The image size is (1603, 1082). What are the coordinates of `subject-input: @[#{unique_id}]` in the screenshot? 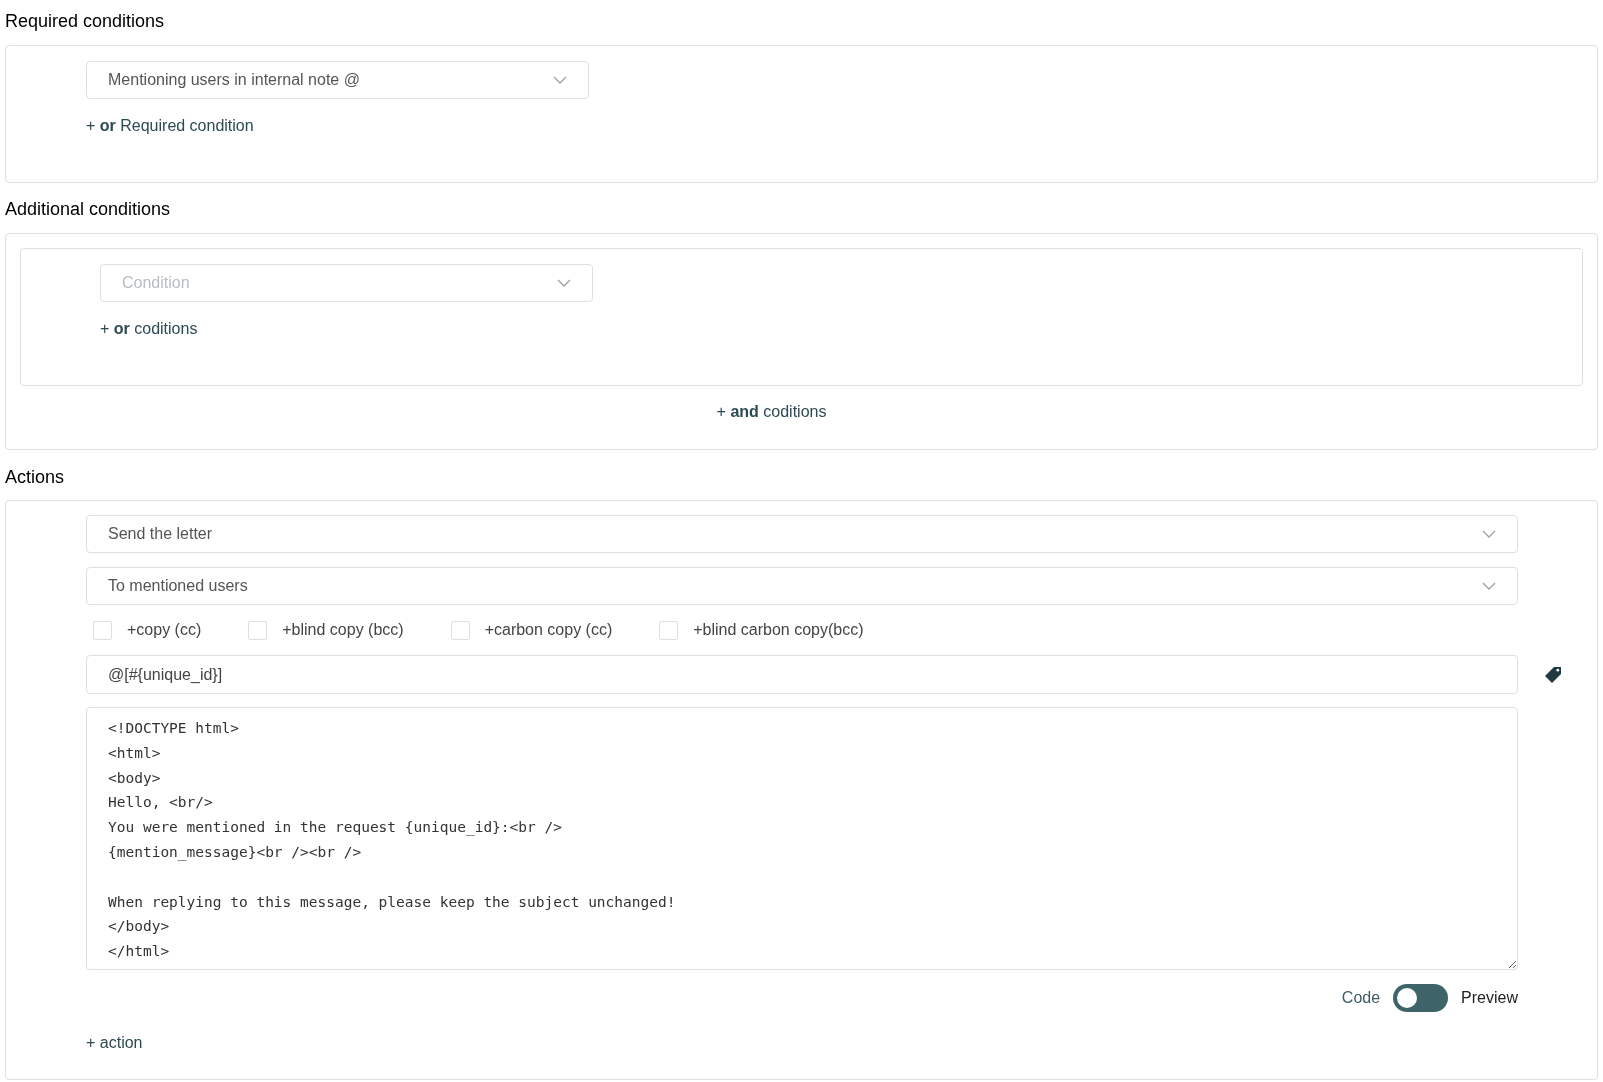 It's located at (802, 674).